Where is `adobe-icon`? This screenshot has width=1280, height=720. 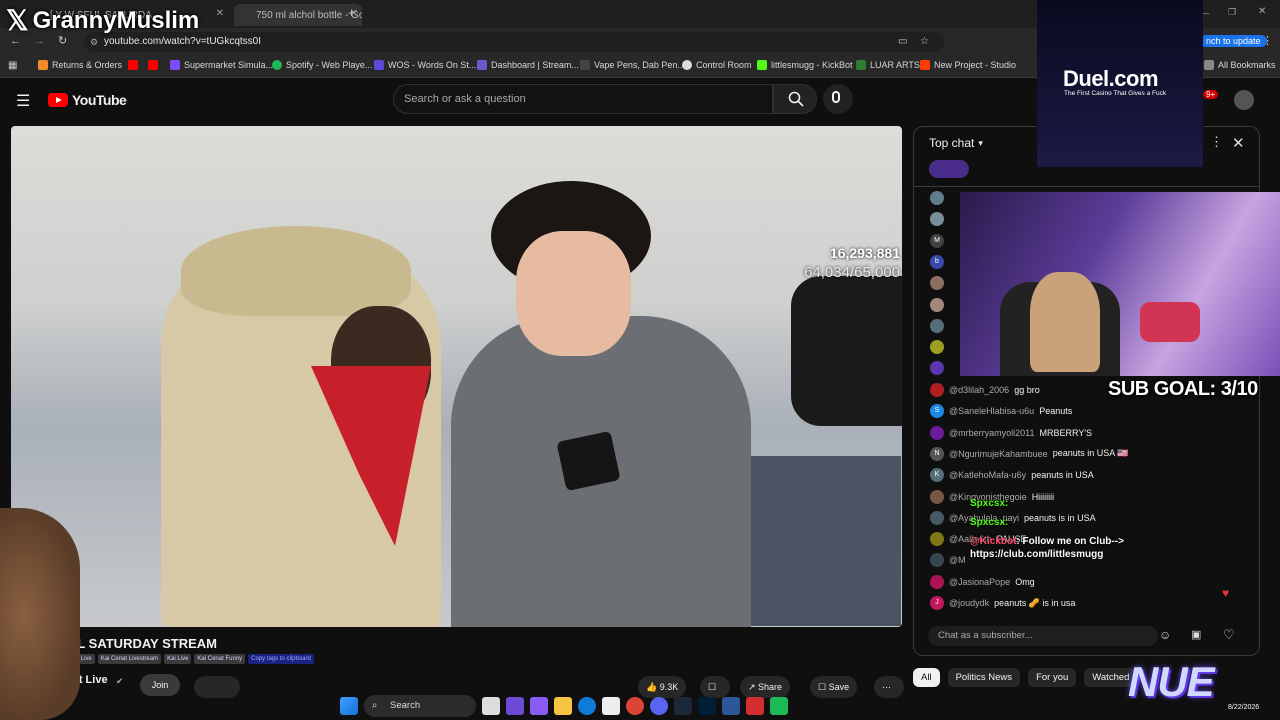 adobe-icon is located at coordinates (755, 706).